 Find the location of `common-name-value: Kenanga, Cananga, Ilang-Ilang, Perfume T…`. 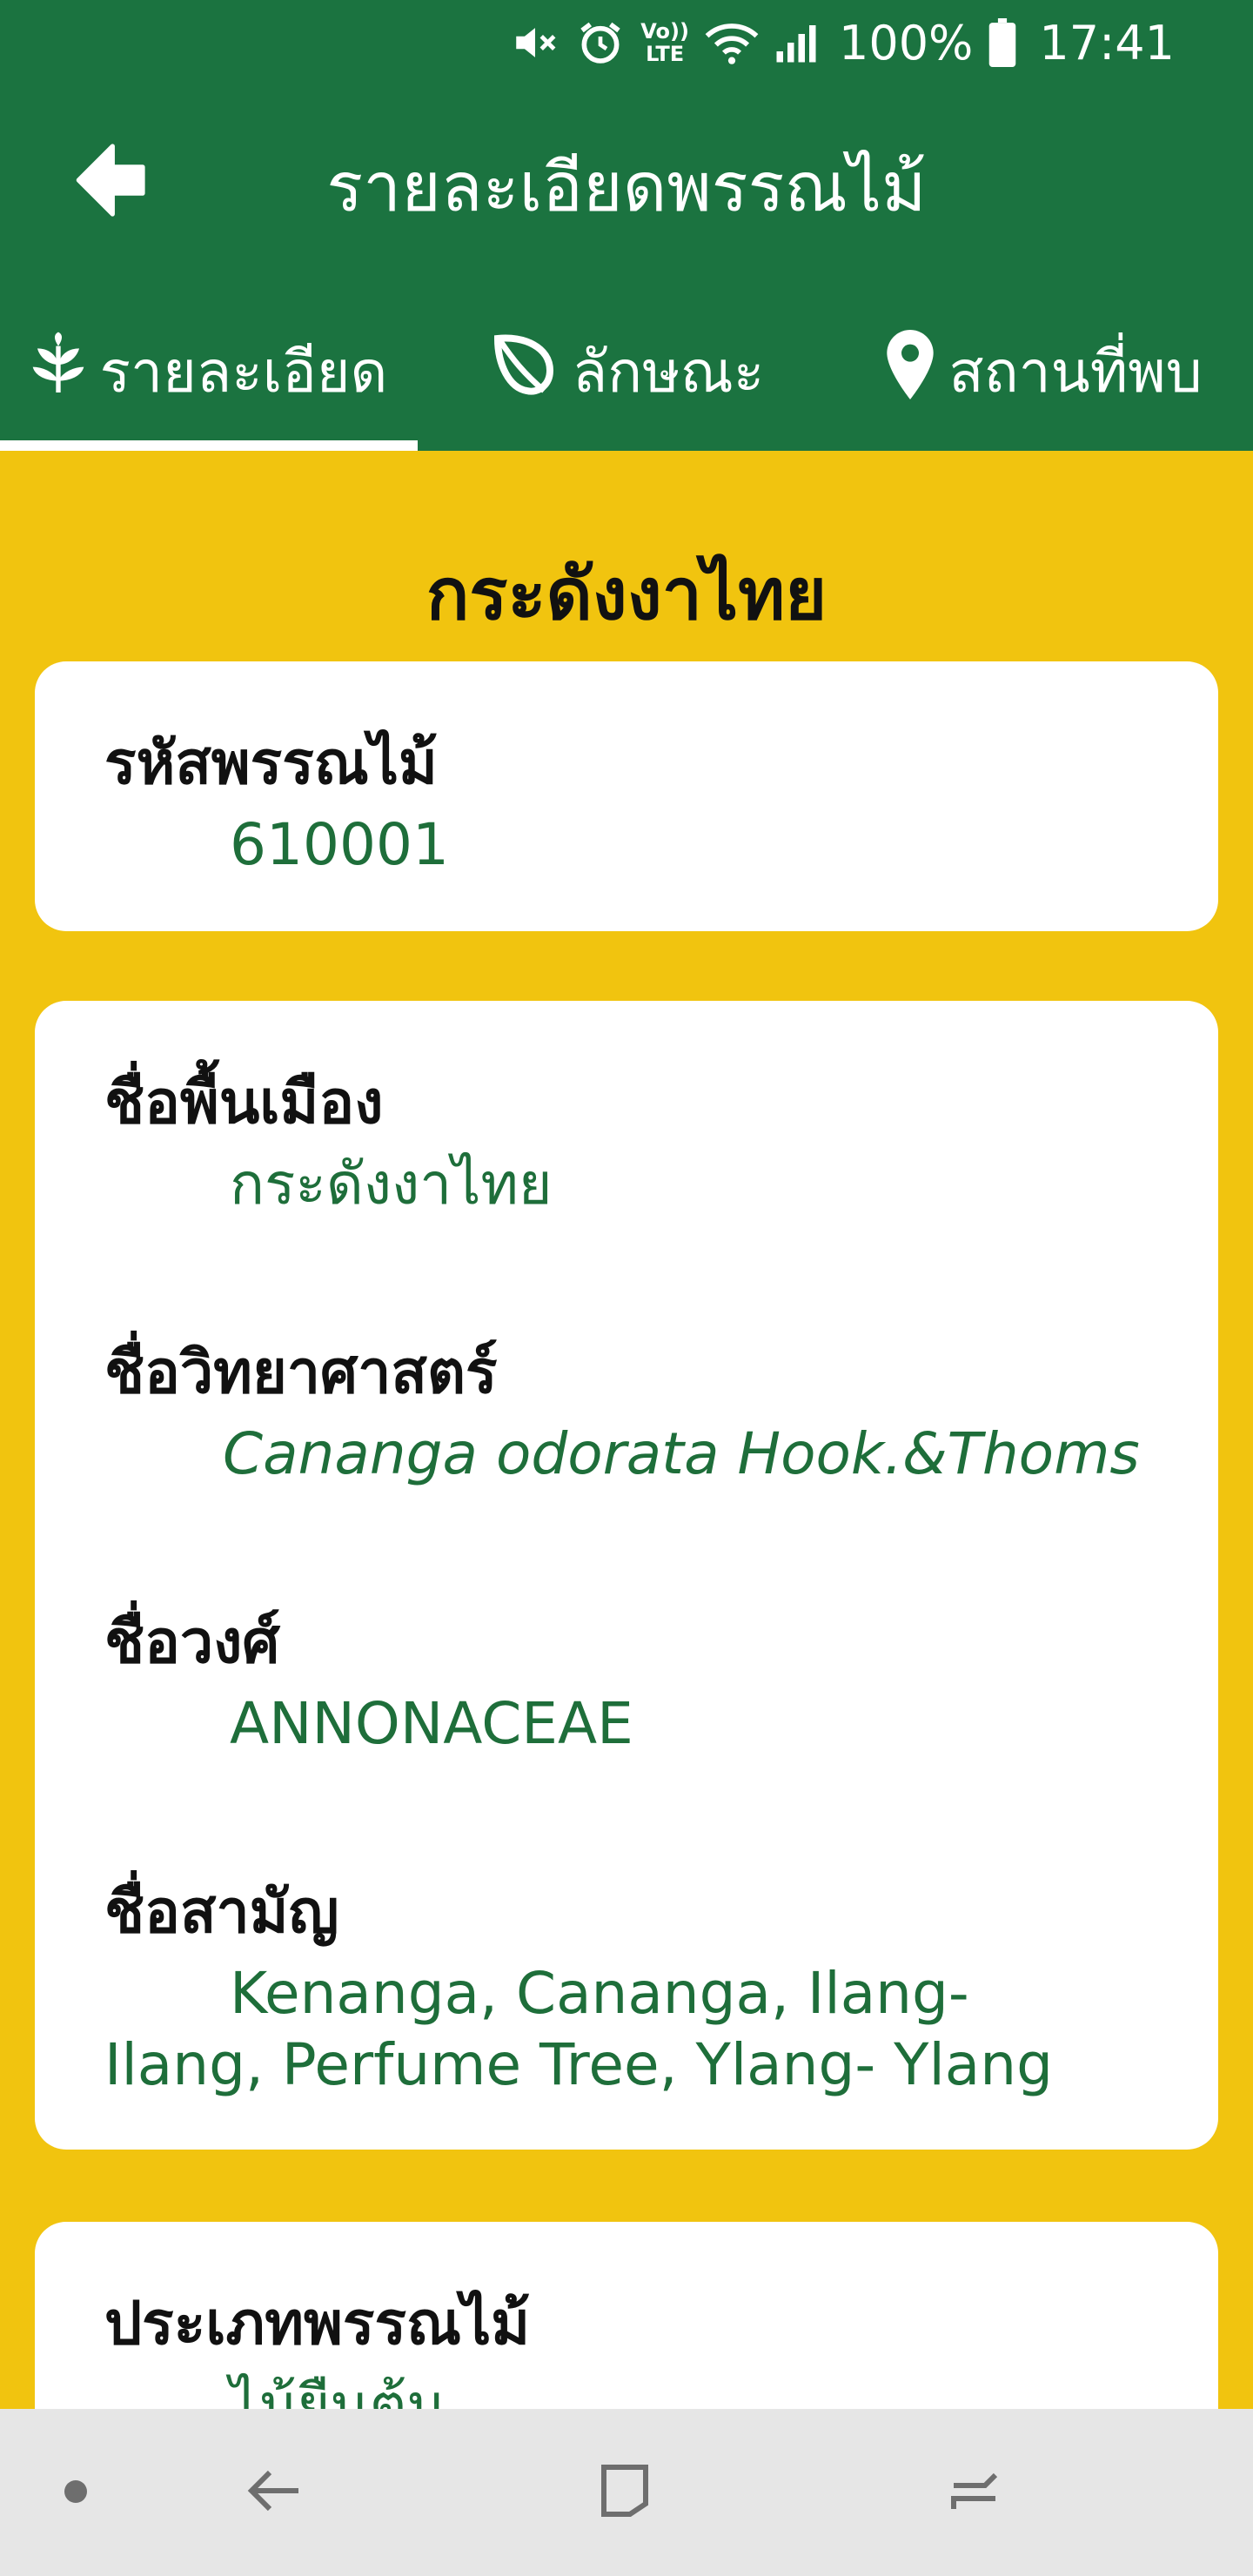

common-name-value: Kenanga, Cananga, Ilang-Ilang, Perfume T… is located at coordinates (578, 2029).